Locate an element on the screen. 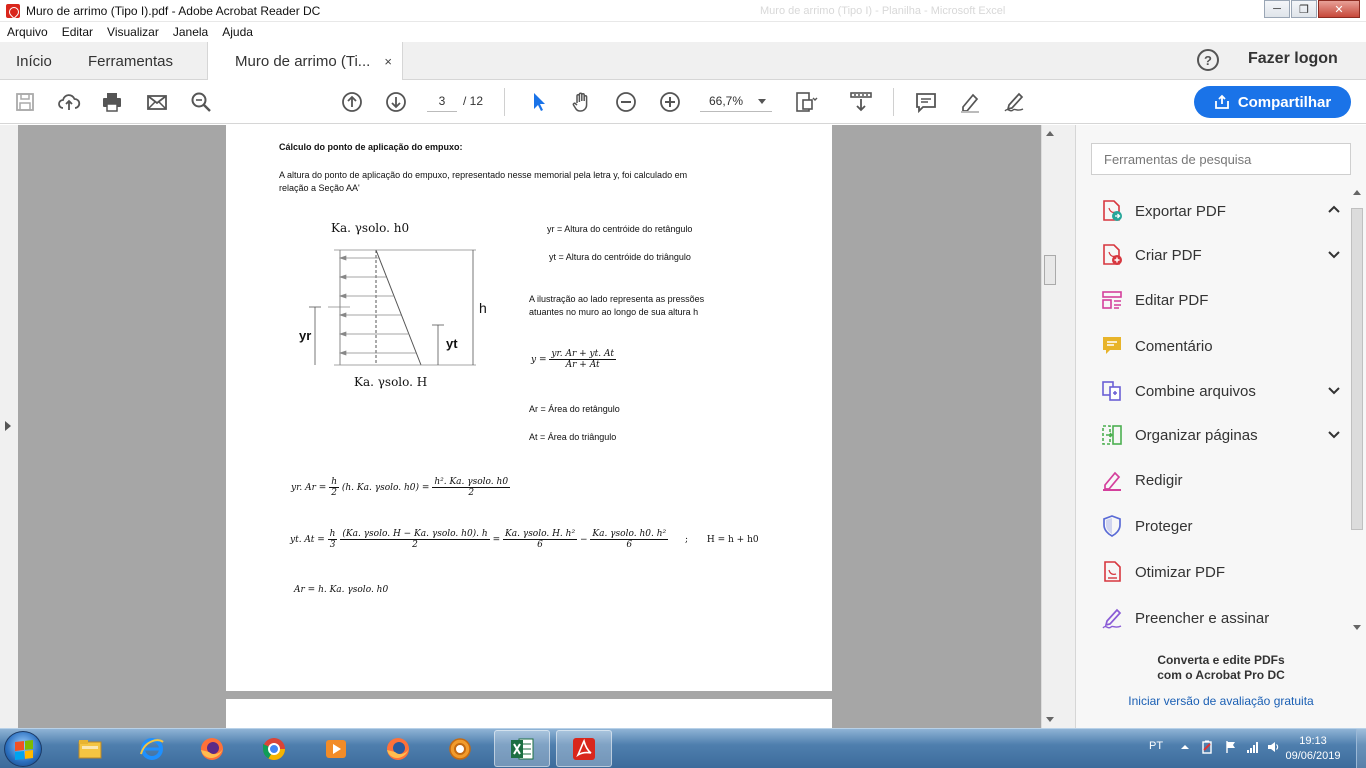 The width and height of the screenshot is (1366, 768). pane-divider is located at coordinates (1067, 426).